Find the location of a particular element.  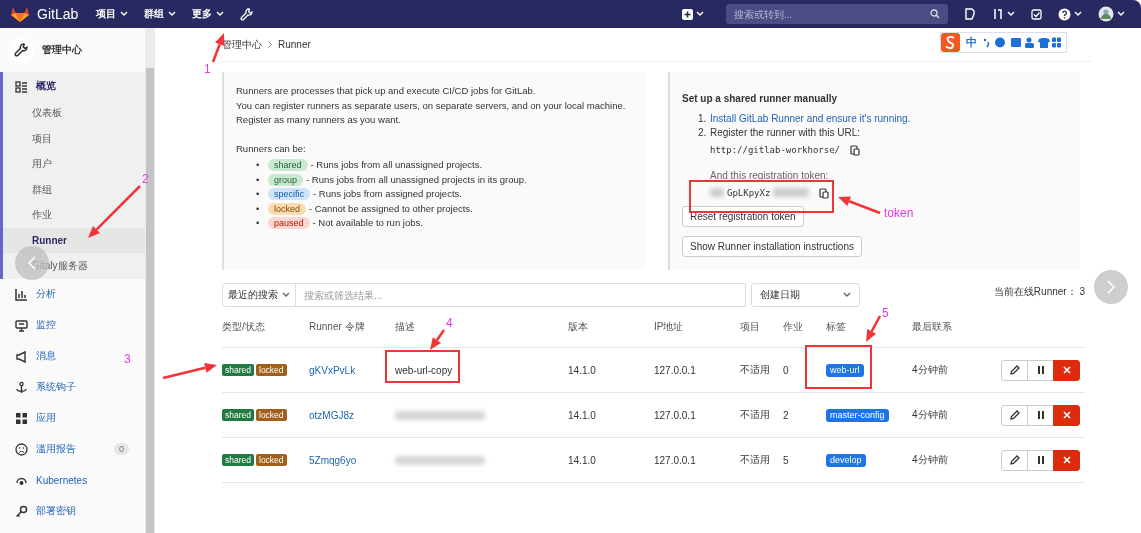

runner-token-link: 5Zmqg6yo is located at coordinates (333, 460).